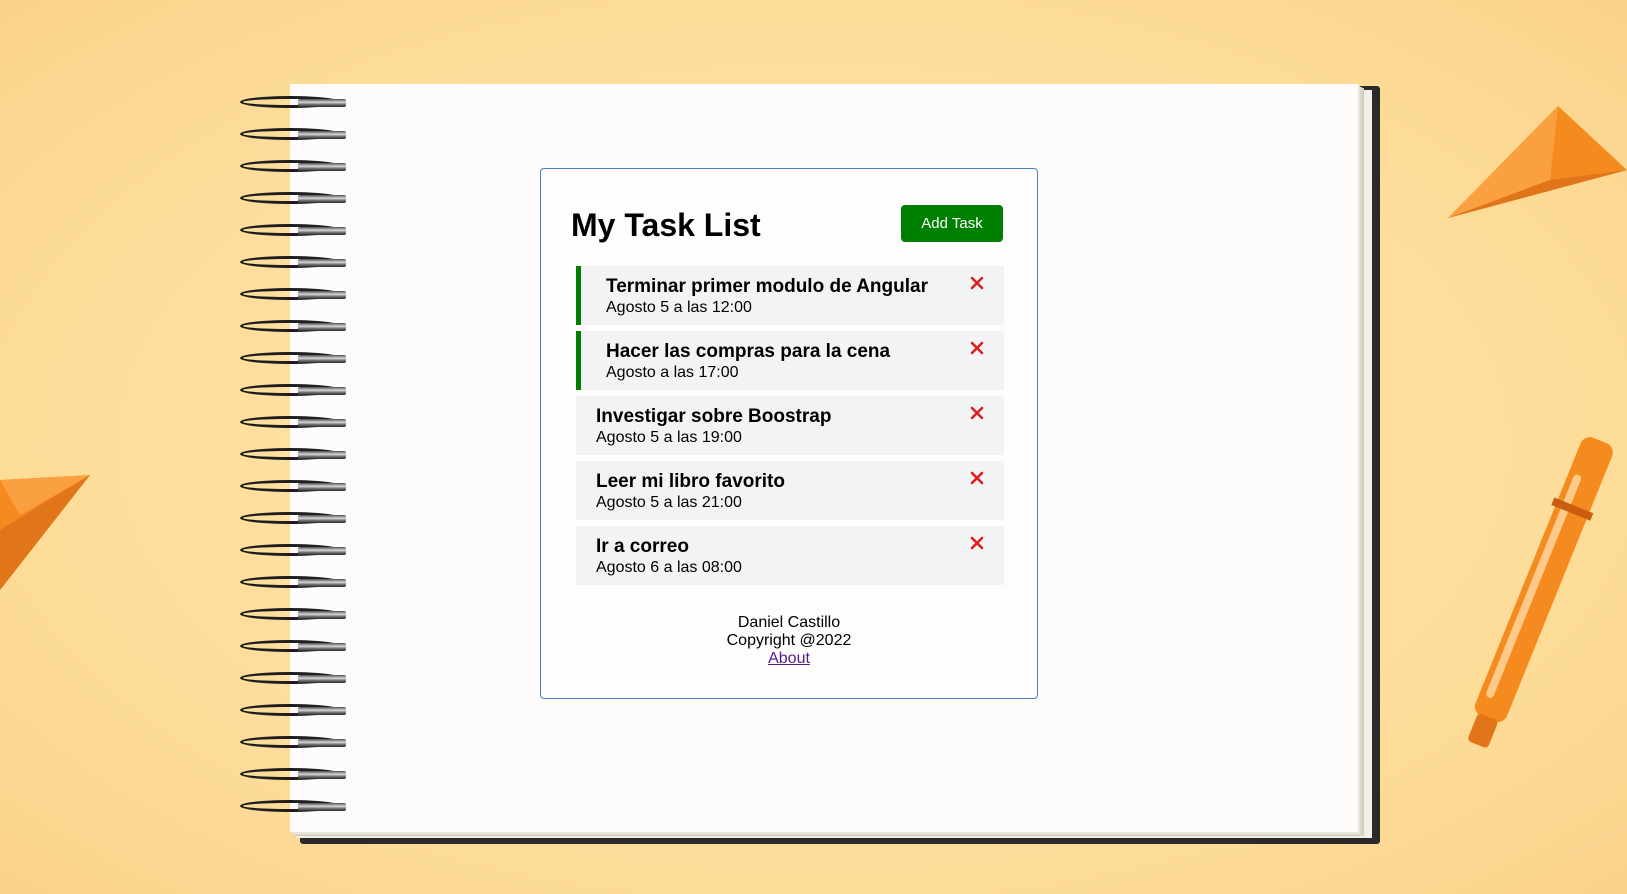 The image size is (1627, 894). I want to click on task-header: My Task List Add Task, so click(787, 225).